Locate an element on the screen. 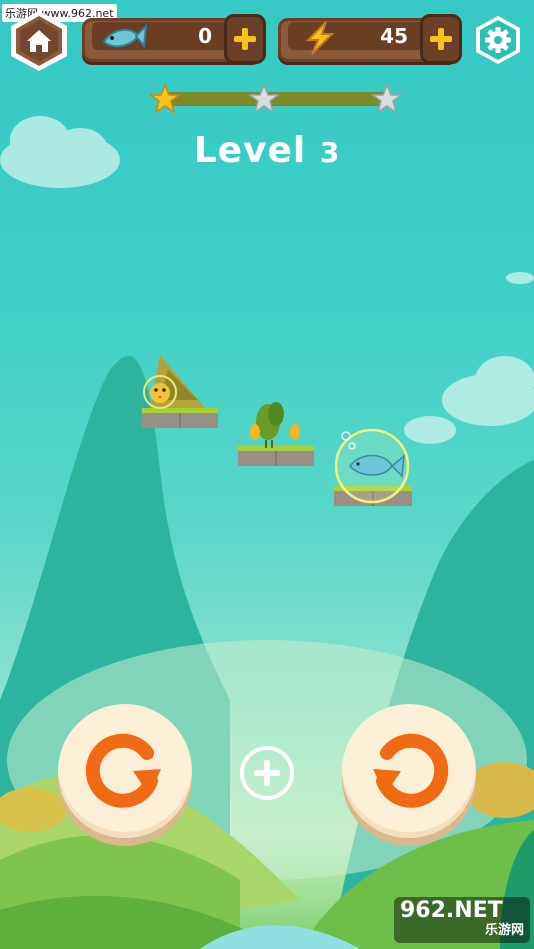 Image resolution: width=534 pixels, height=949 pixels. settings-button is located at coordinates (498, 40).